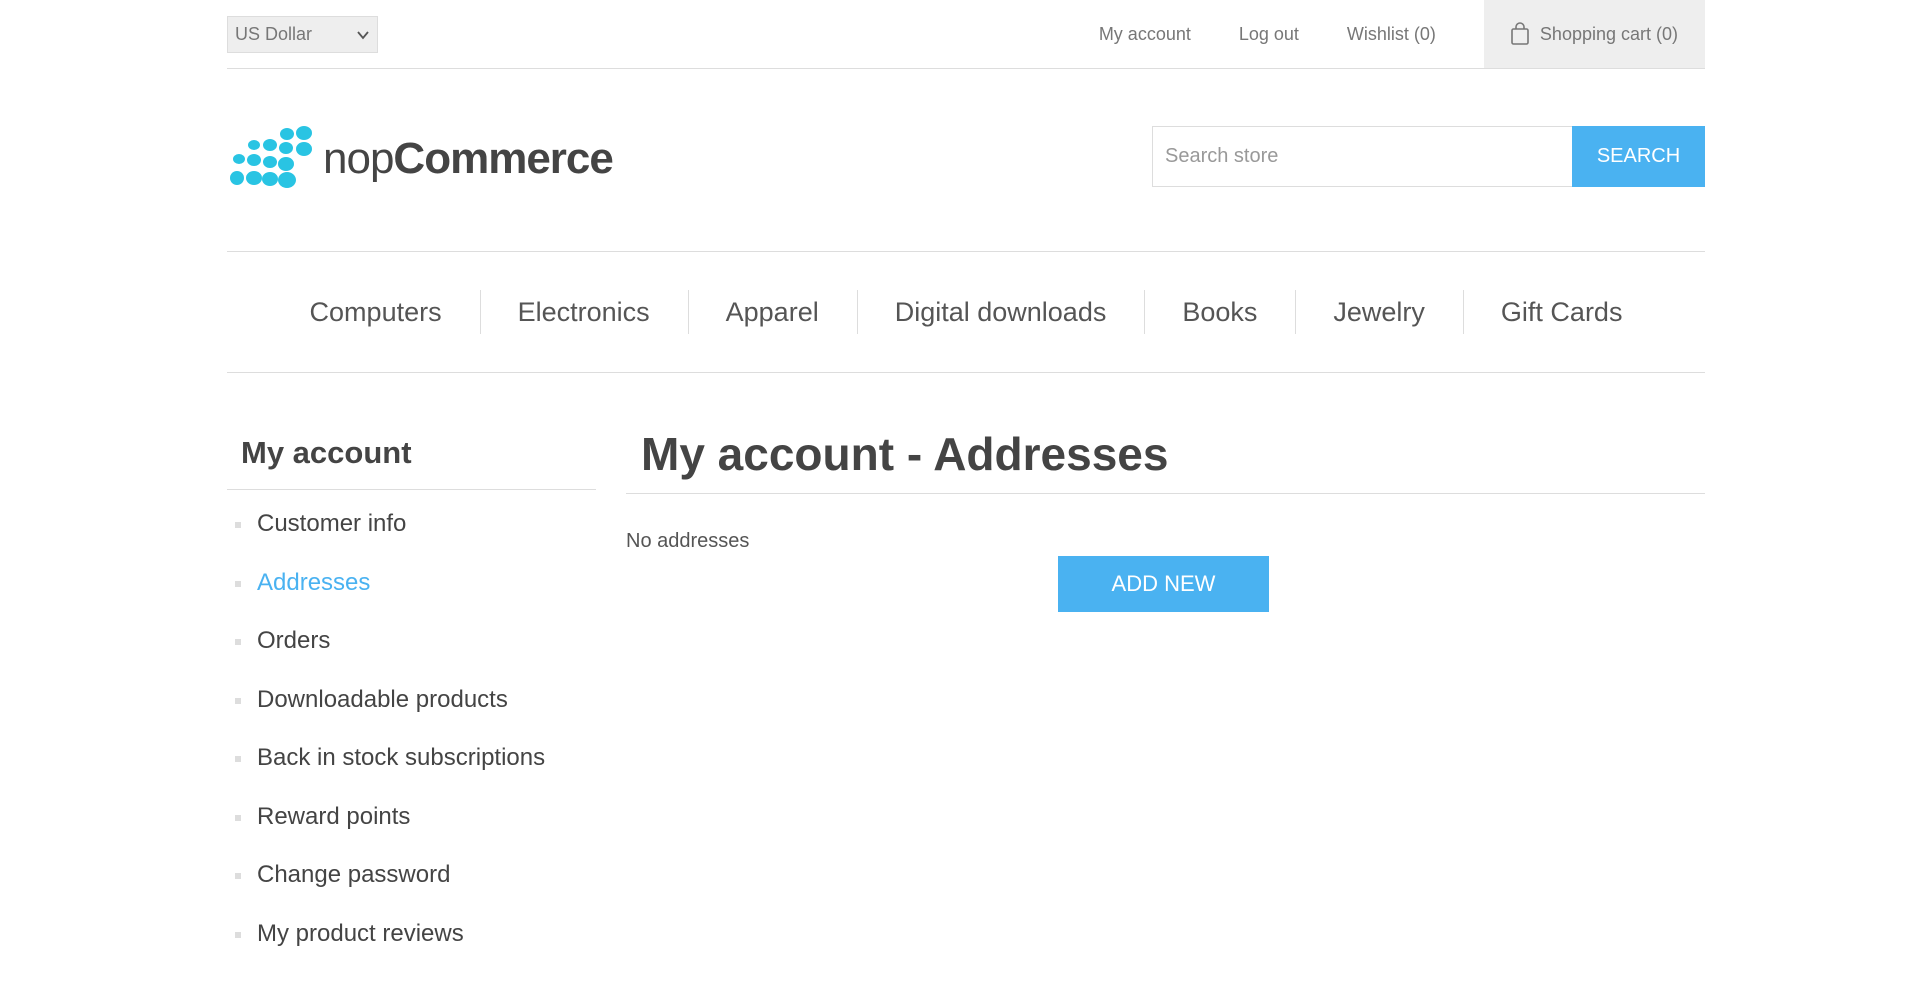 The height and width of the screenshot is (1000, 1920). What do you see at coordinates (503, 158) in the screenshot?
I see `logo-text-bold: Commerce` at bounding box center [503, 158].